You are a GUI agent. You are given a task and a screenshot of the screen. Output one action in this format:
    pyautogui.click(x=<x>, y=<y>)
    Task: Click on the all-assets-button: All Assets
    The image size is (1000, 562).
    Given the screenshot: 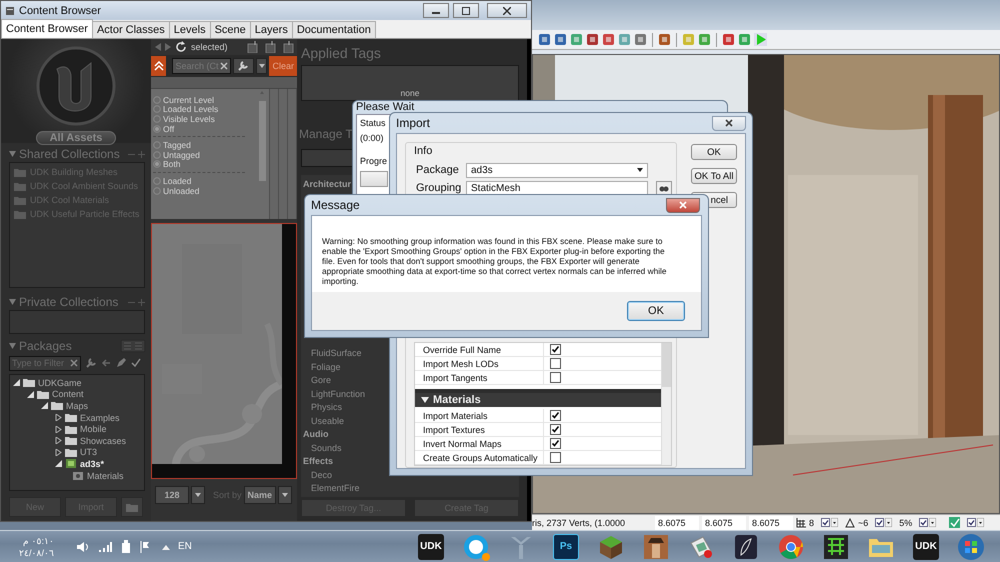 What is the action you would take?
    pyautogui.click(x=76, y=138)
    